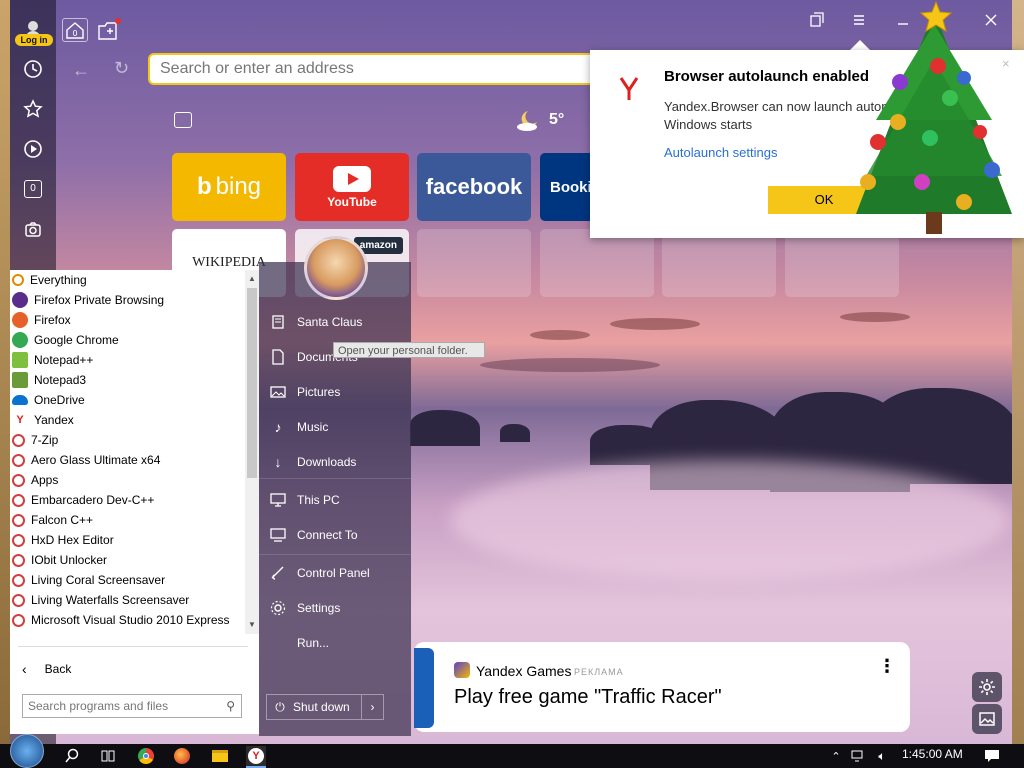 This screenshot has height=768, width=1024. Describe the element at coordinates (252, 624) in the screenshot. I see `scroll-down-icon: ▼` at that location.